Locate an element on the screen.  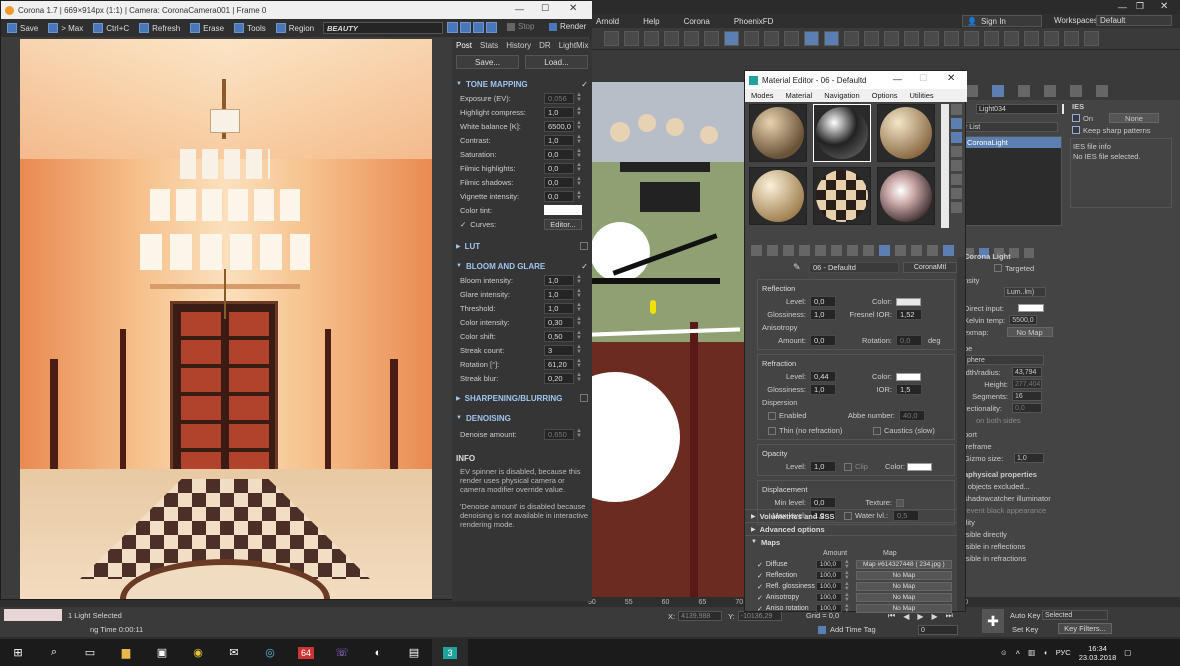
tab-dr: DR is located at coordinates (545, 45).